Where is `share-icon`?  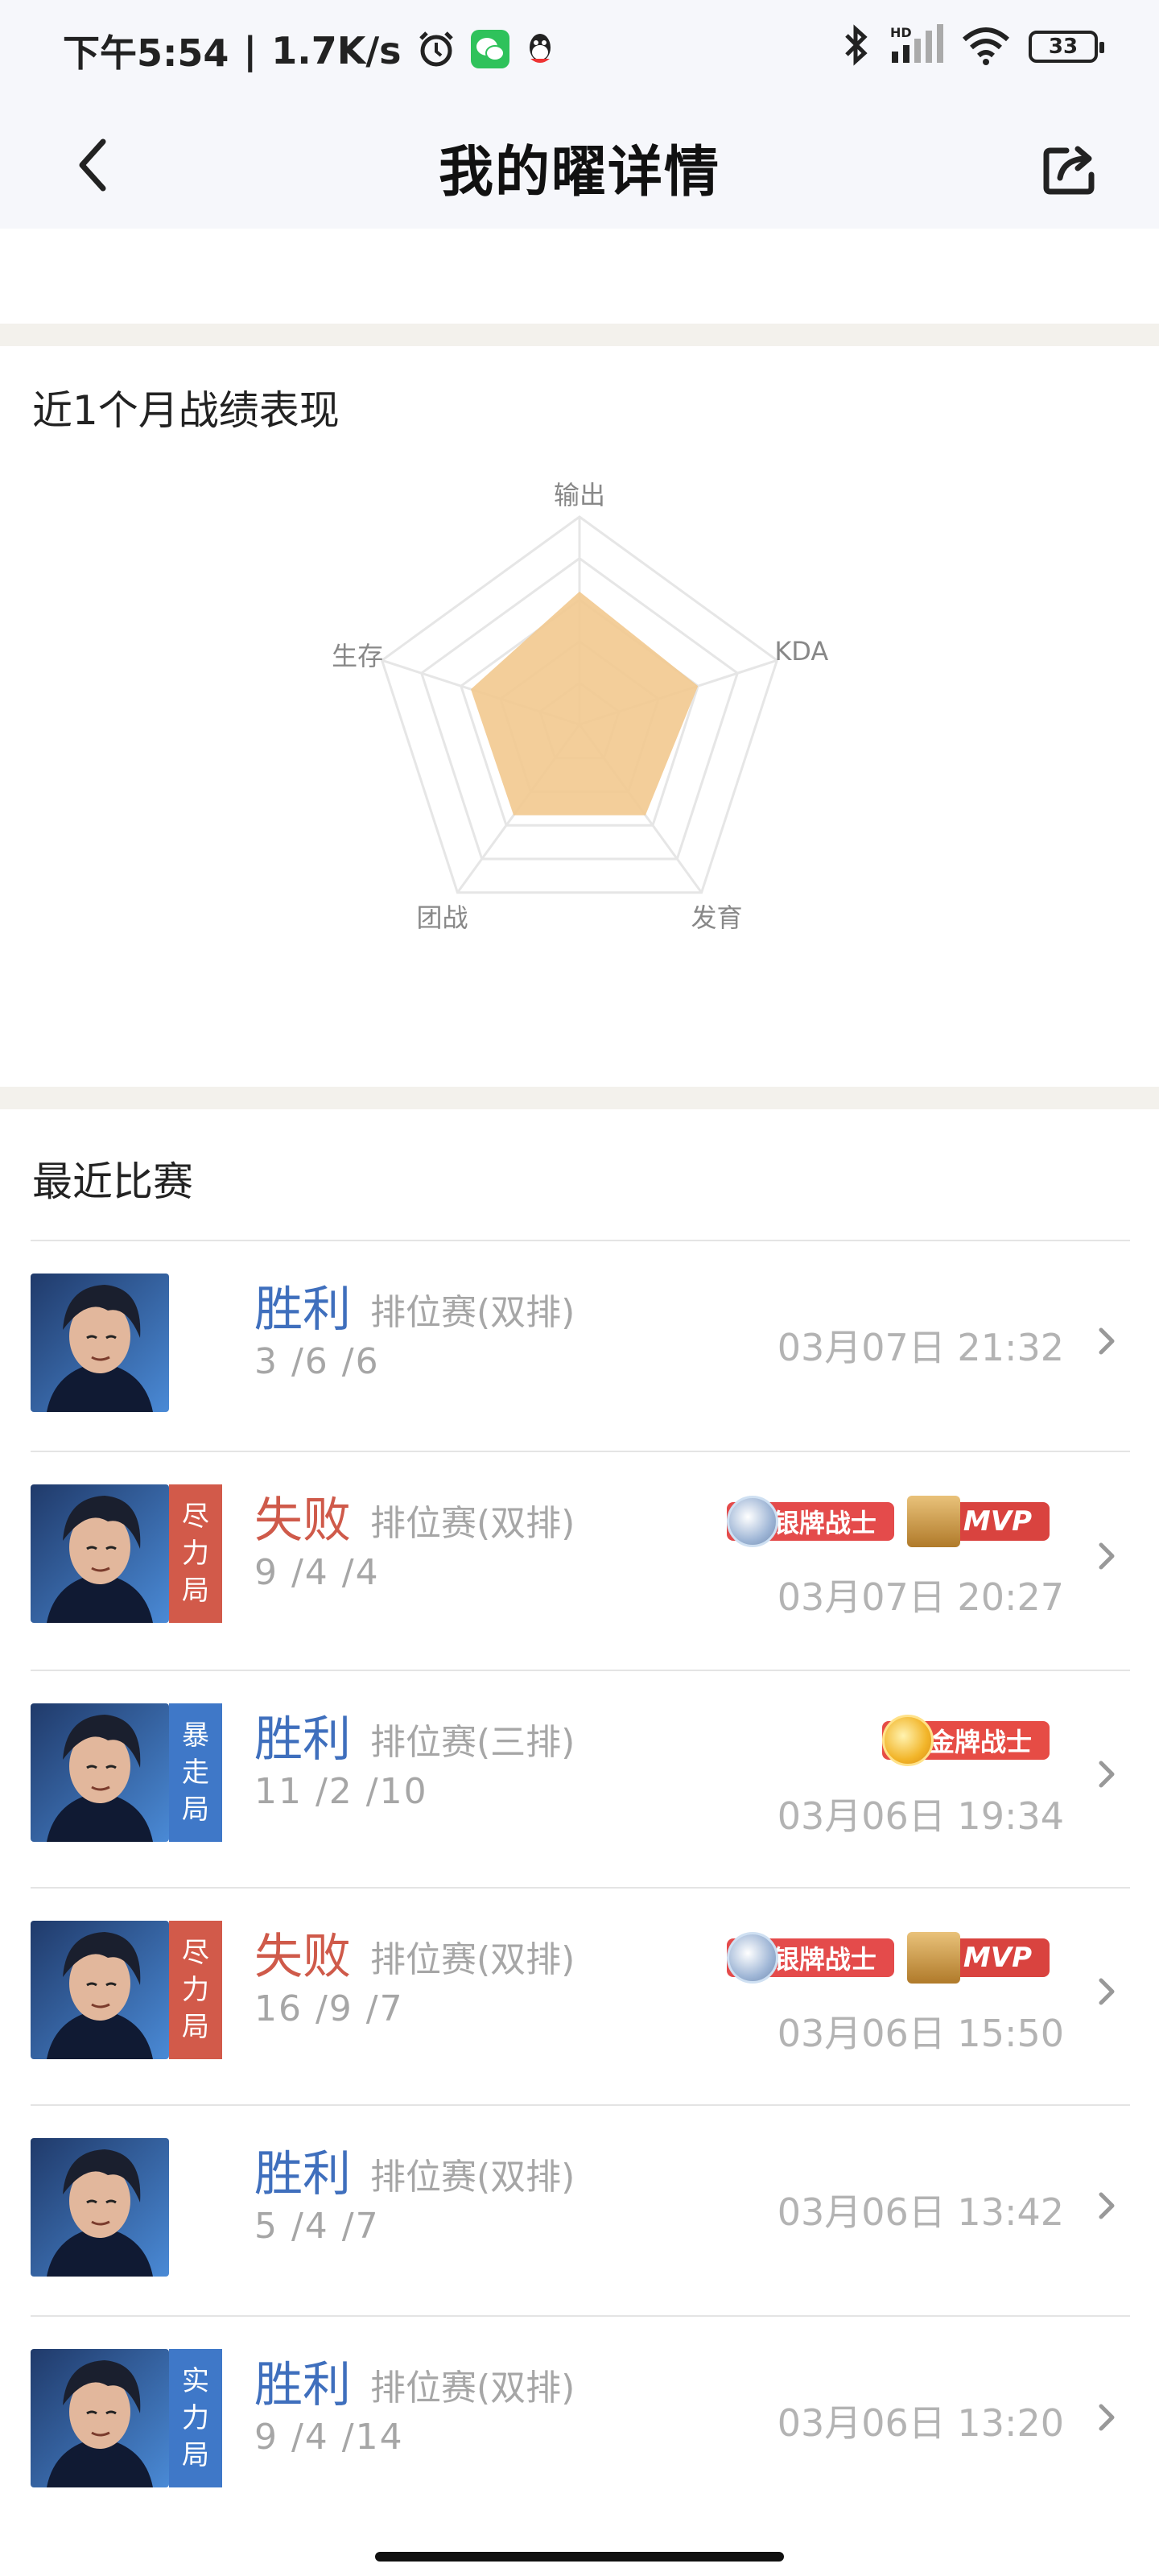 share-icon is located at coordinates (1069, 170).